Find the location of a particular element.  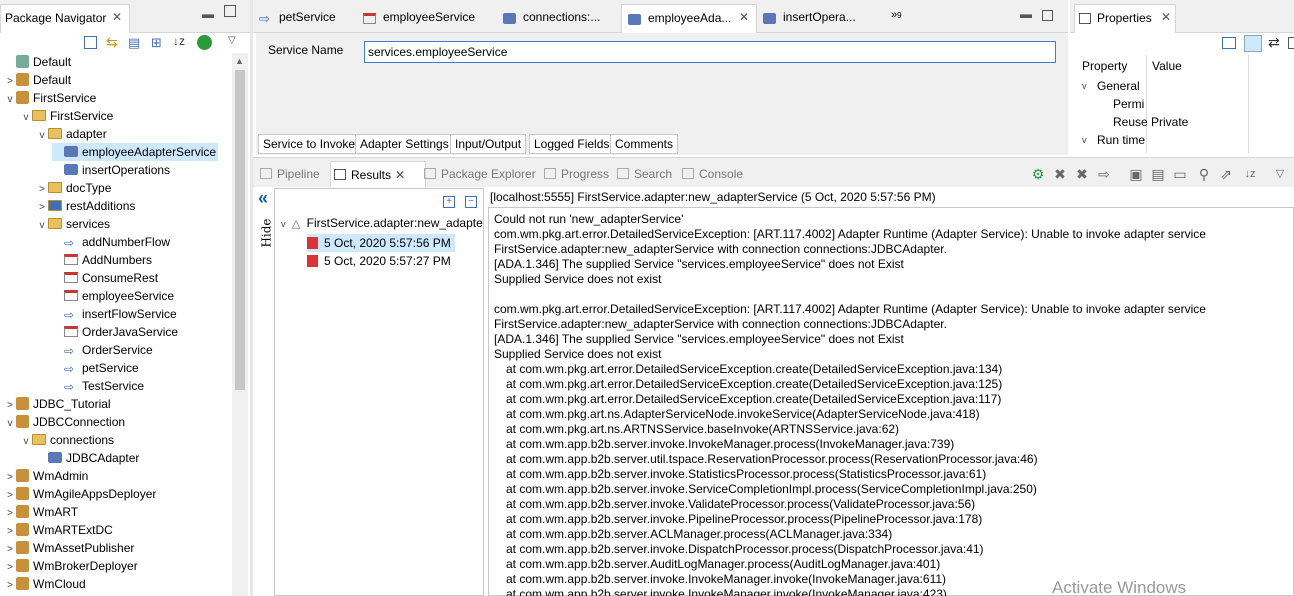

expand-all-icon: + is located at coordinates (449, 202).